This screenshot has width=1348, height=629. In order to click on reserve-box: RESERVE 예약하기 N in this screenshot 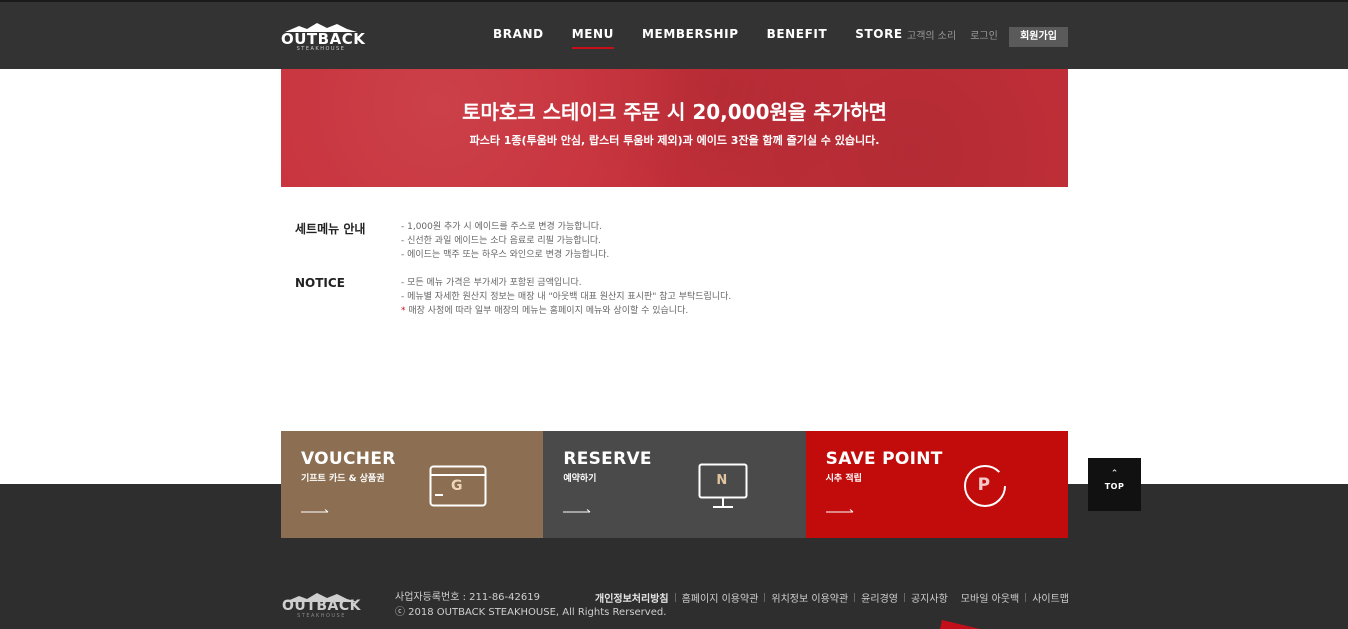, I will do `click(674, 484)`.